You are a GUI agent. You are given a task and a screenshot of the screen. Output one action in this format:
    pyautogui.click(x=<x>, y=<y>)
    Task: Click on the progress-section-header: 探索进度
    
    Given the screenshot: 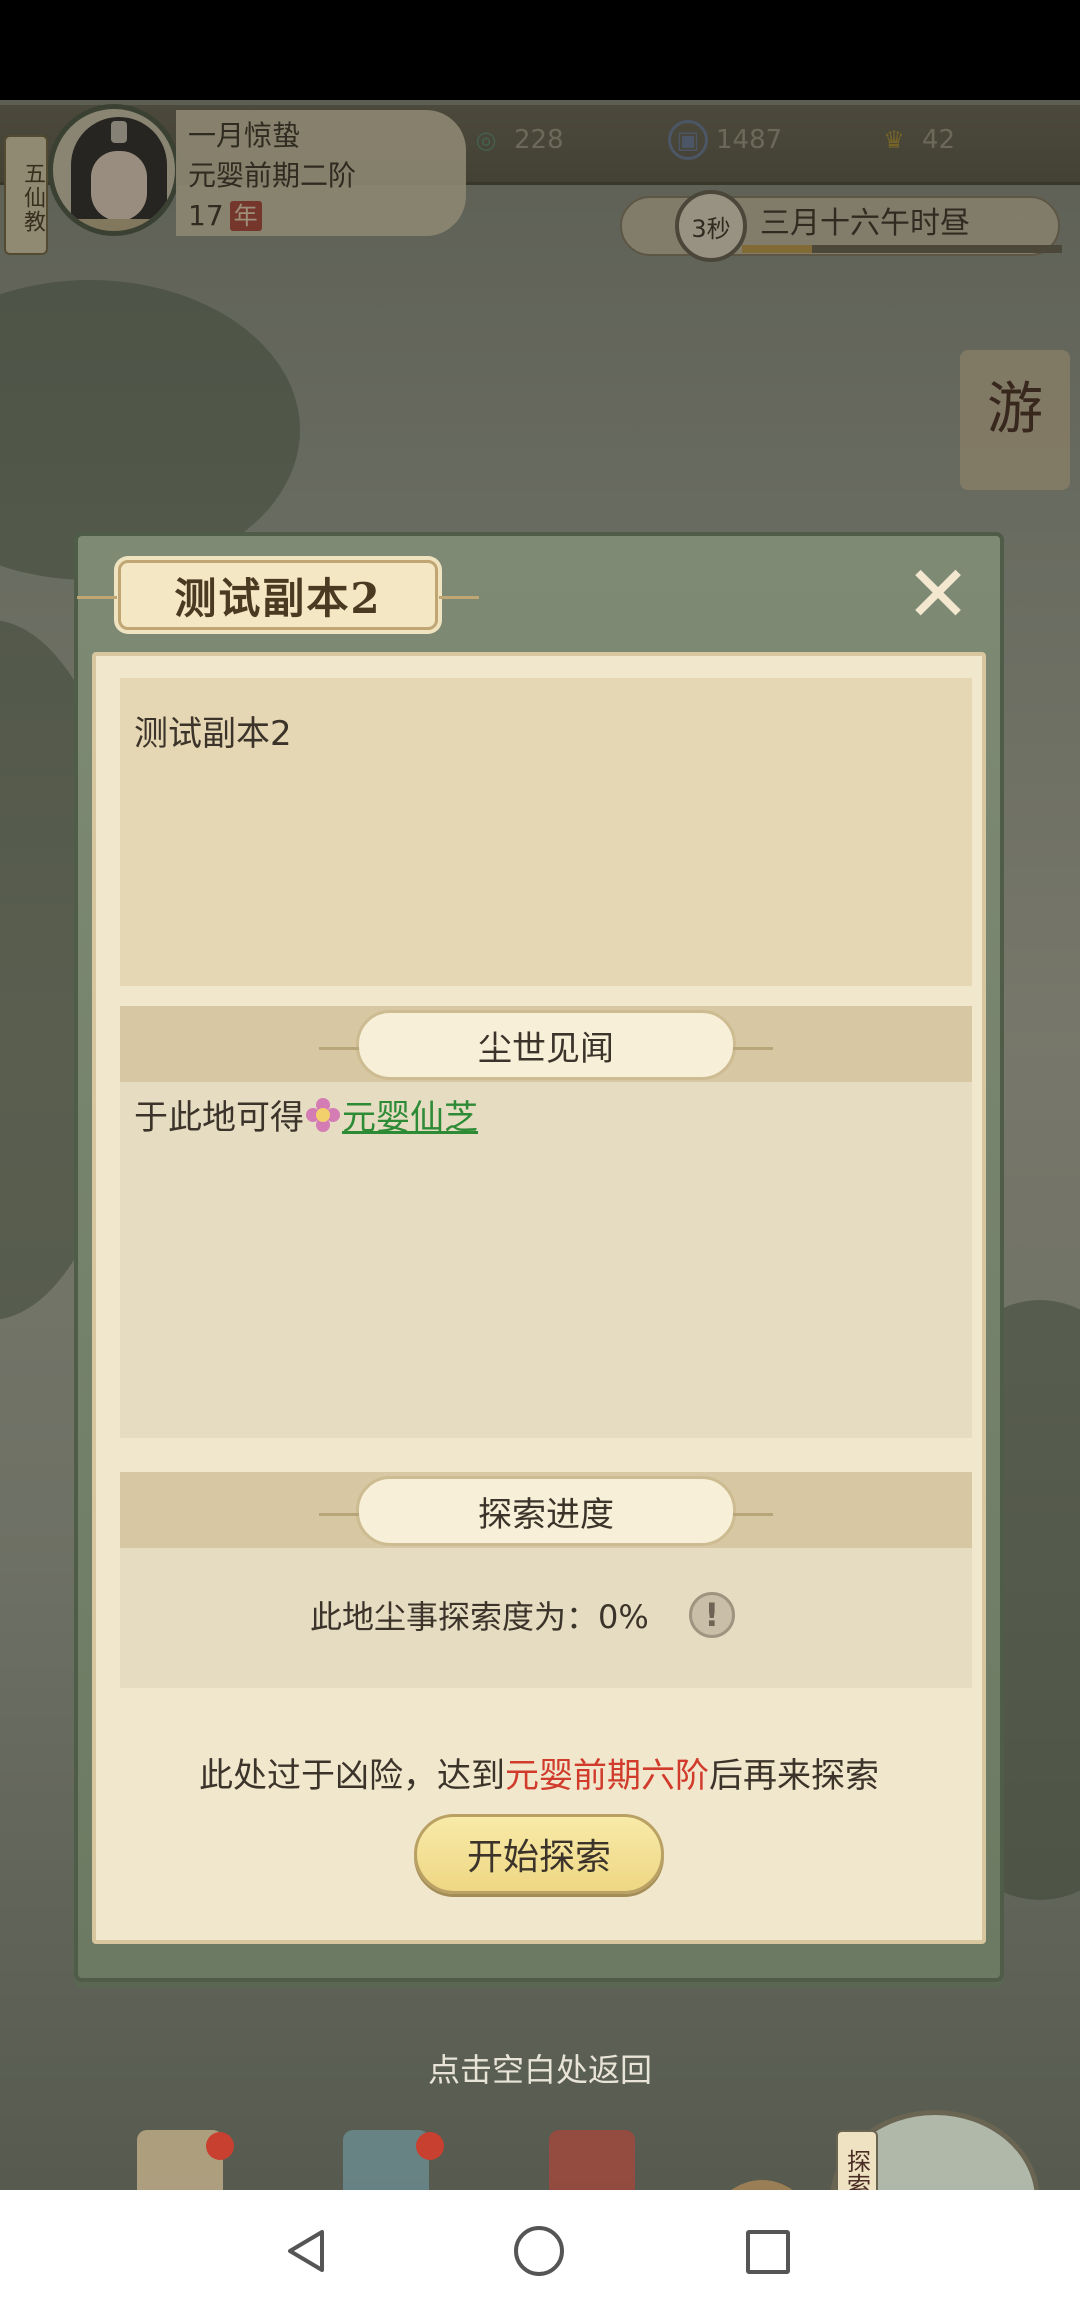 What is the action you would take?
    pyautogui.click(x=546, y=1510)
    